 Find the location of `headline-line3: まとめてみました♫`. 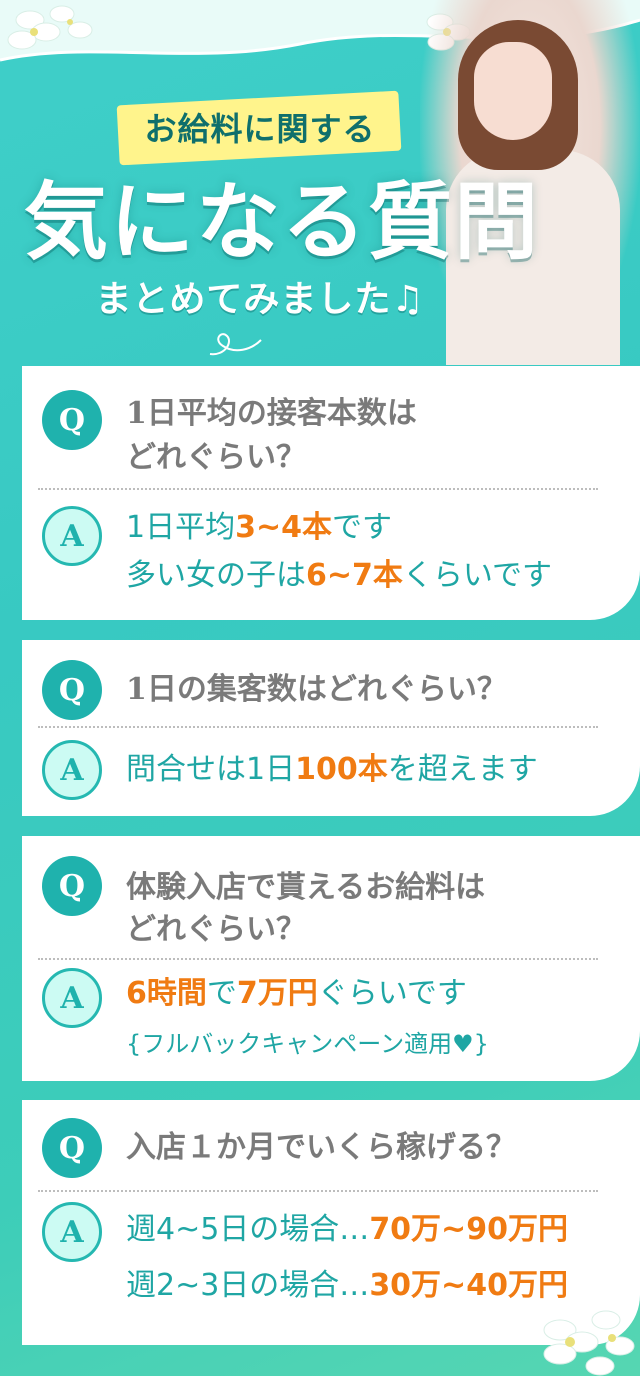

headline-line3: まとめてみました♫ is located at coordinates (260, 299).